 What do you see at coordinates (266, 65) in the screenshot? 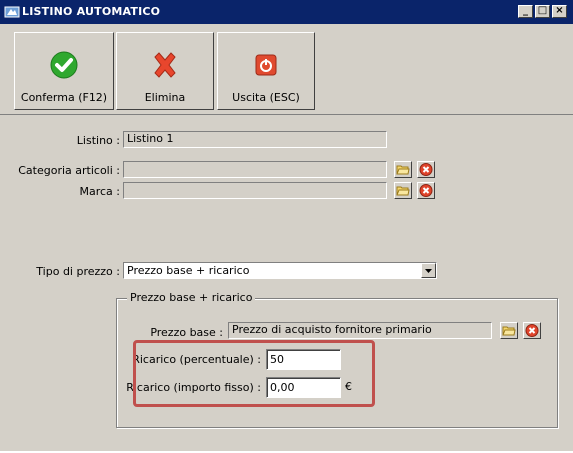
I see `exit-icon` at bounding box center [266, 65].